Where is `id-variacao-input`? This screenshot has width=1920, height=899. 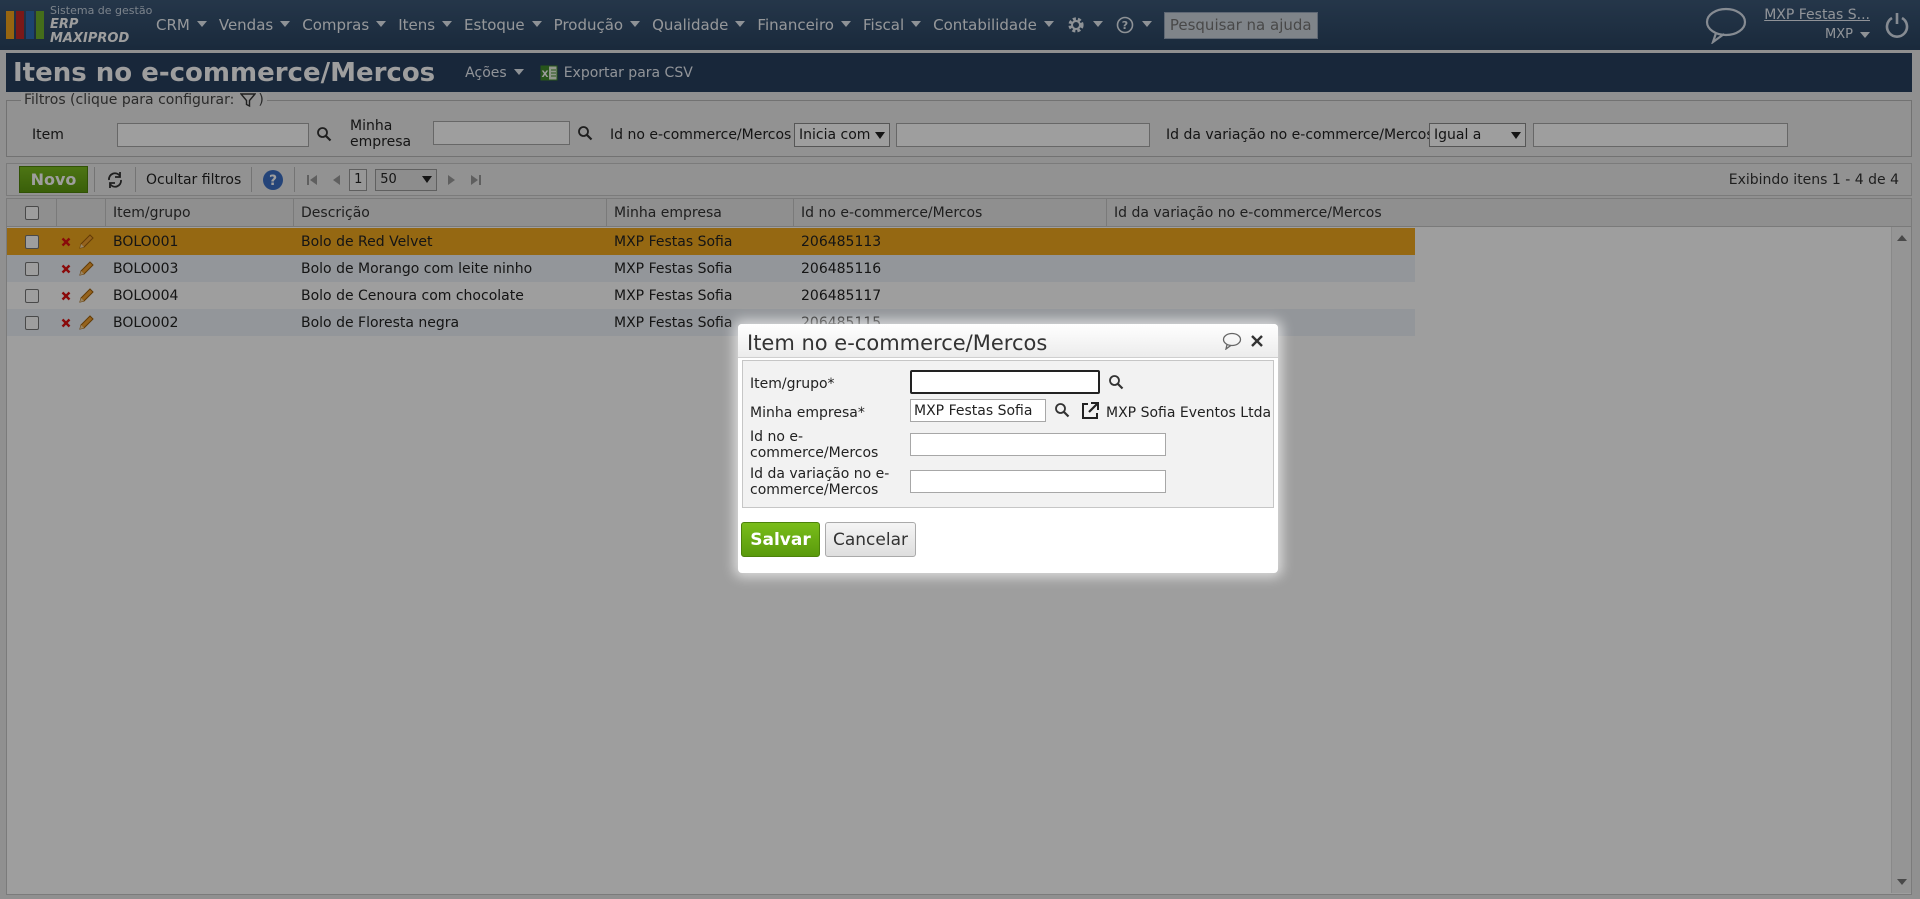 id-variacao-input is located at coordinates (1038, 481).